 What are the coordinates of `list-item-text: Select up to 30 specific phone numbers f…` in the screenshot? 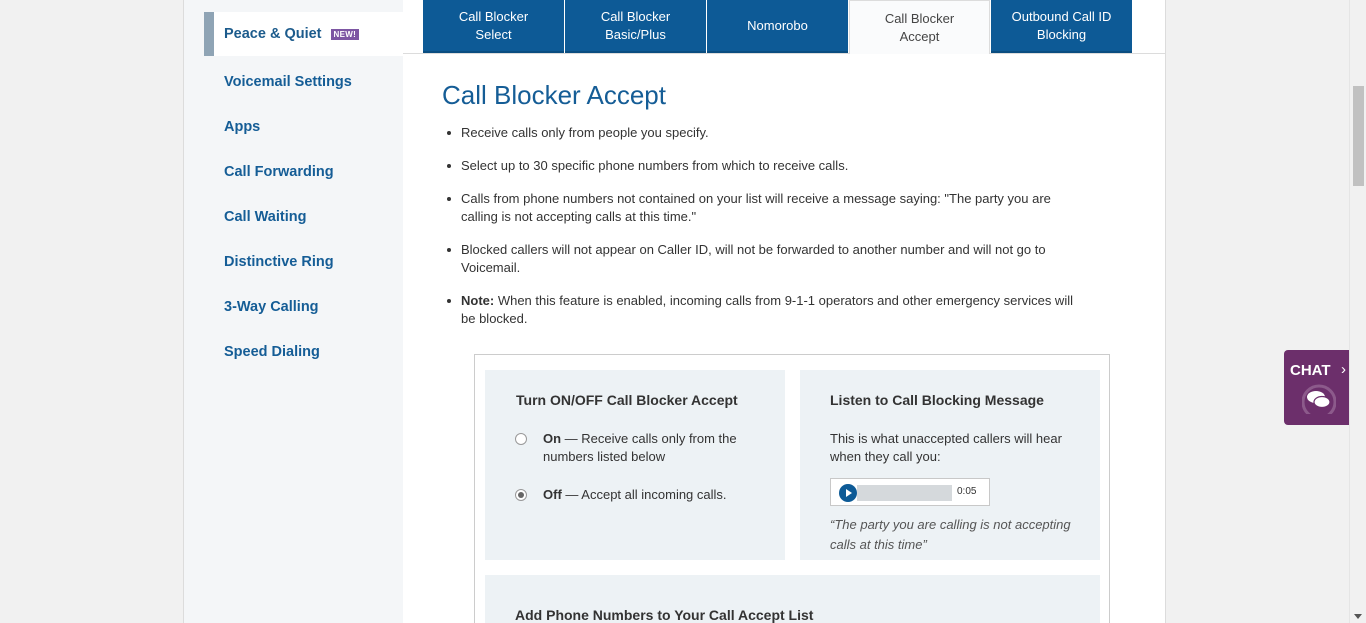 It's located at (655, 165).